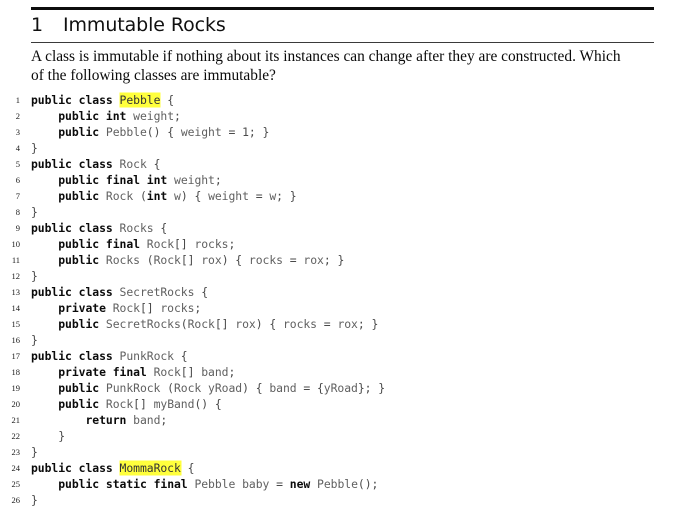 This screenshot has height=531, width=680. I want to click on code-line: 1 public class Pebble {, so click(340, 100).